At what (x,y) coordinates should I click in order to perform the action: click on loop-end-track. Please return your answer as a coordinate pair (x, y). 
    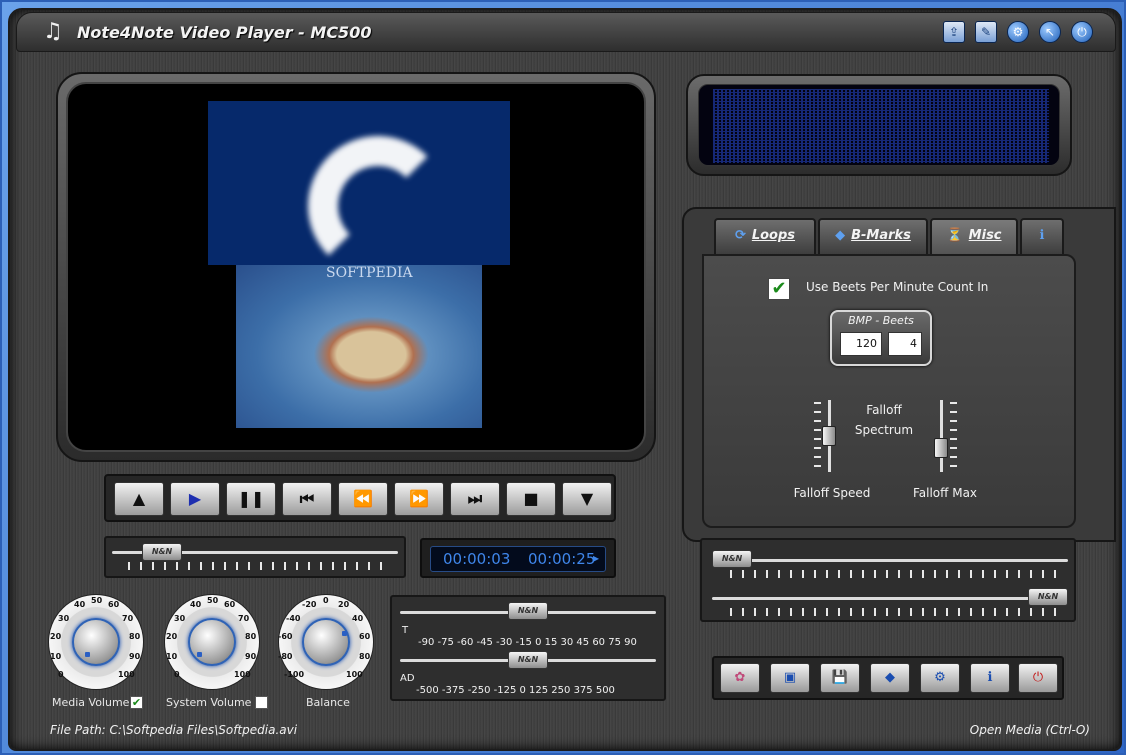
    Looking at the image, I should click on (871, 598).